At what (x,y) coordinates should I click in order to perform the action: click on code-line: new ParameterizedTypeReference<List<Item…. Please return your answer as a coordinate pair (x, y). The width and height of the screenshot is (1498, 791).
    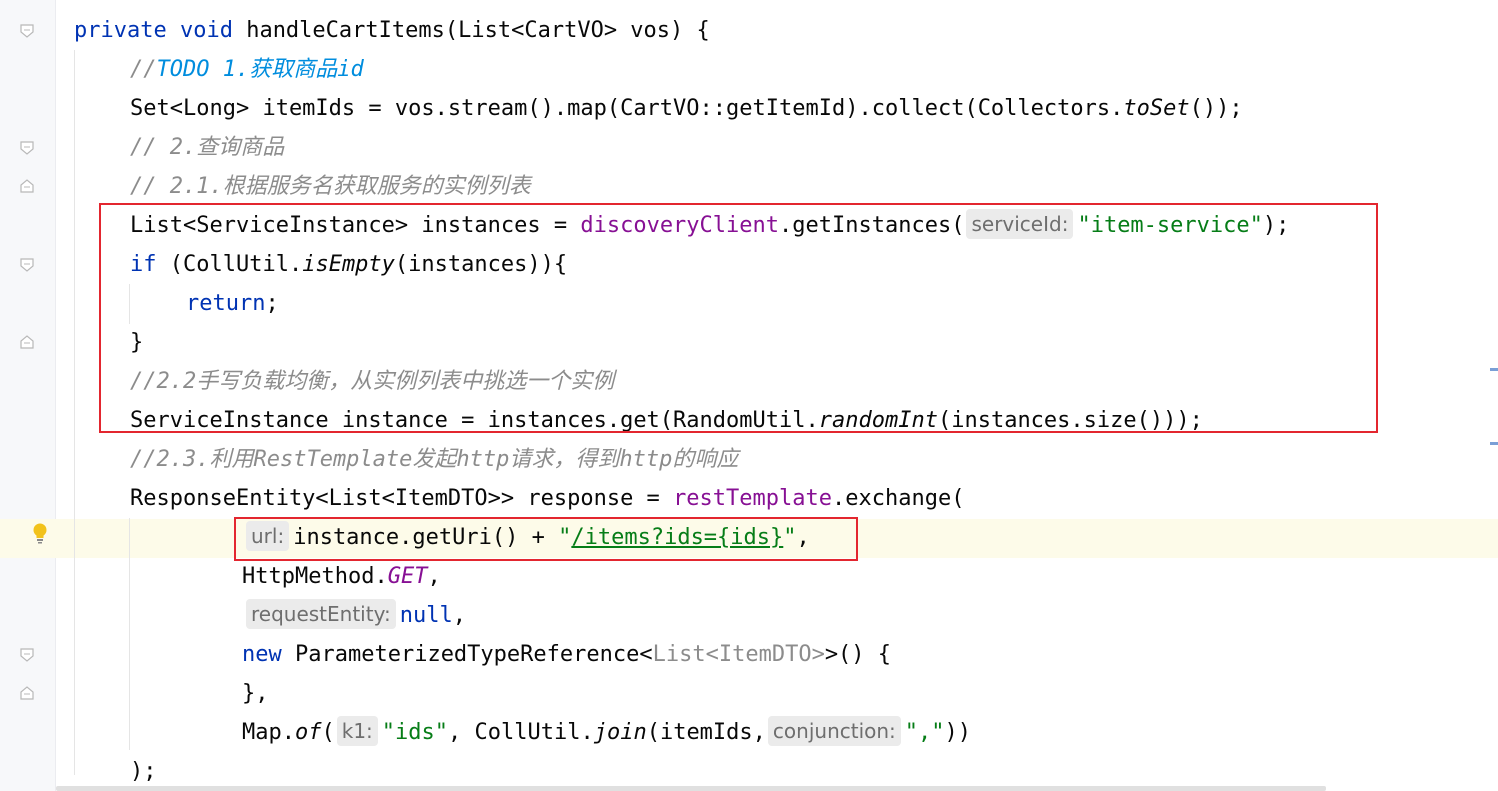
    Looking at the image, I should click on (566, 654).